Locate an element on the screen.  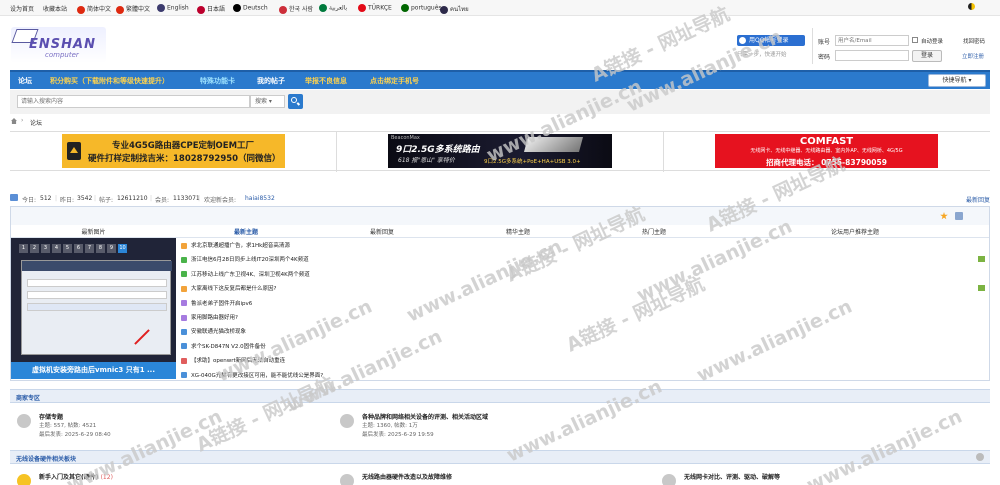
slide-number-button: 9 is located at coordinates (111, 248).